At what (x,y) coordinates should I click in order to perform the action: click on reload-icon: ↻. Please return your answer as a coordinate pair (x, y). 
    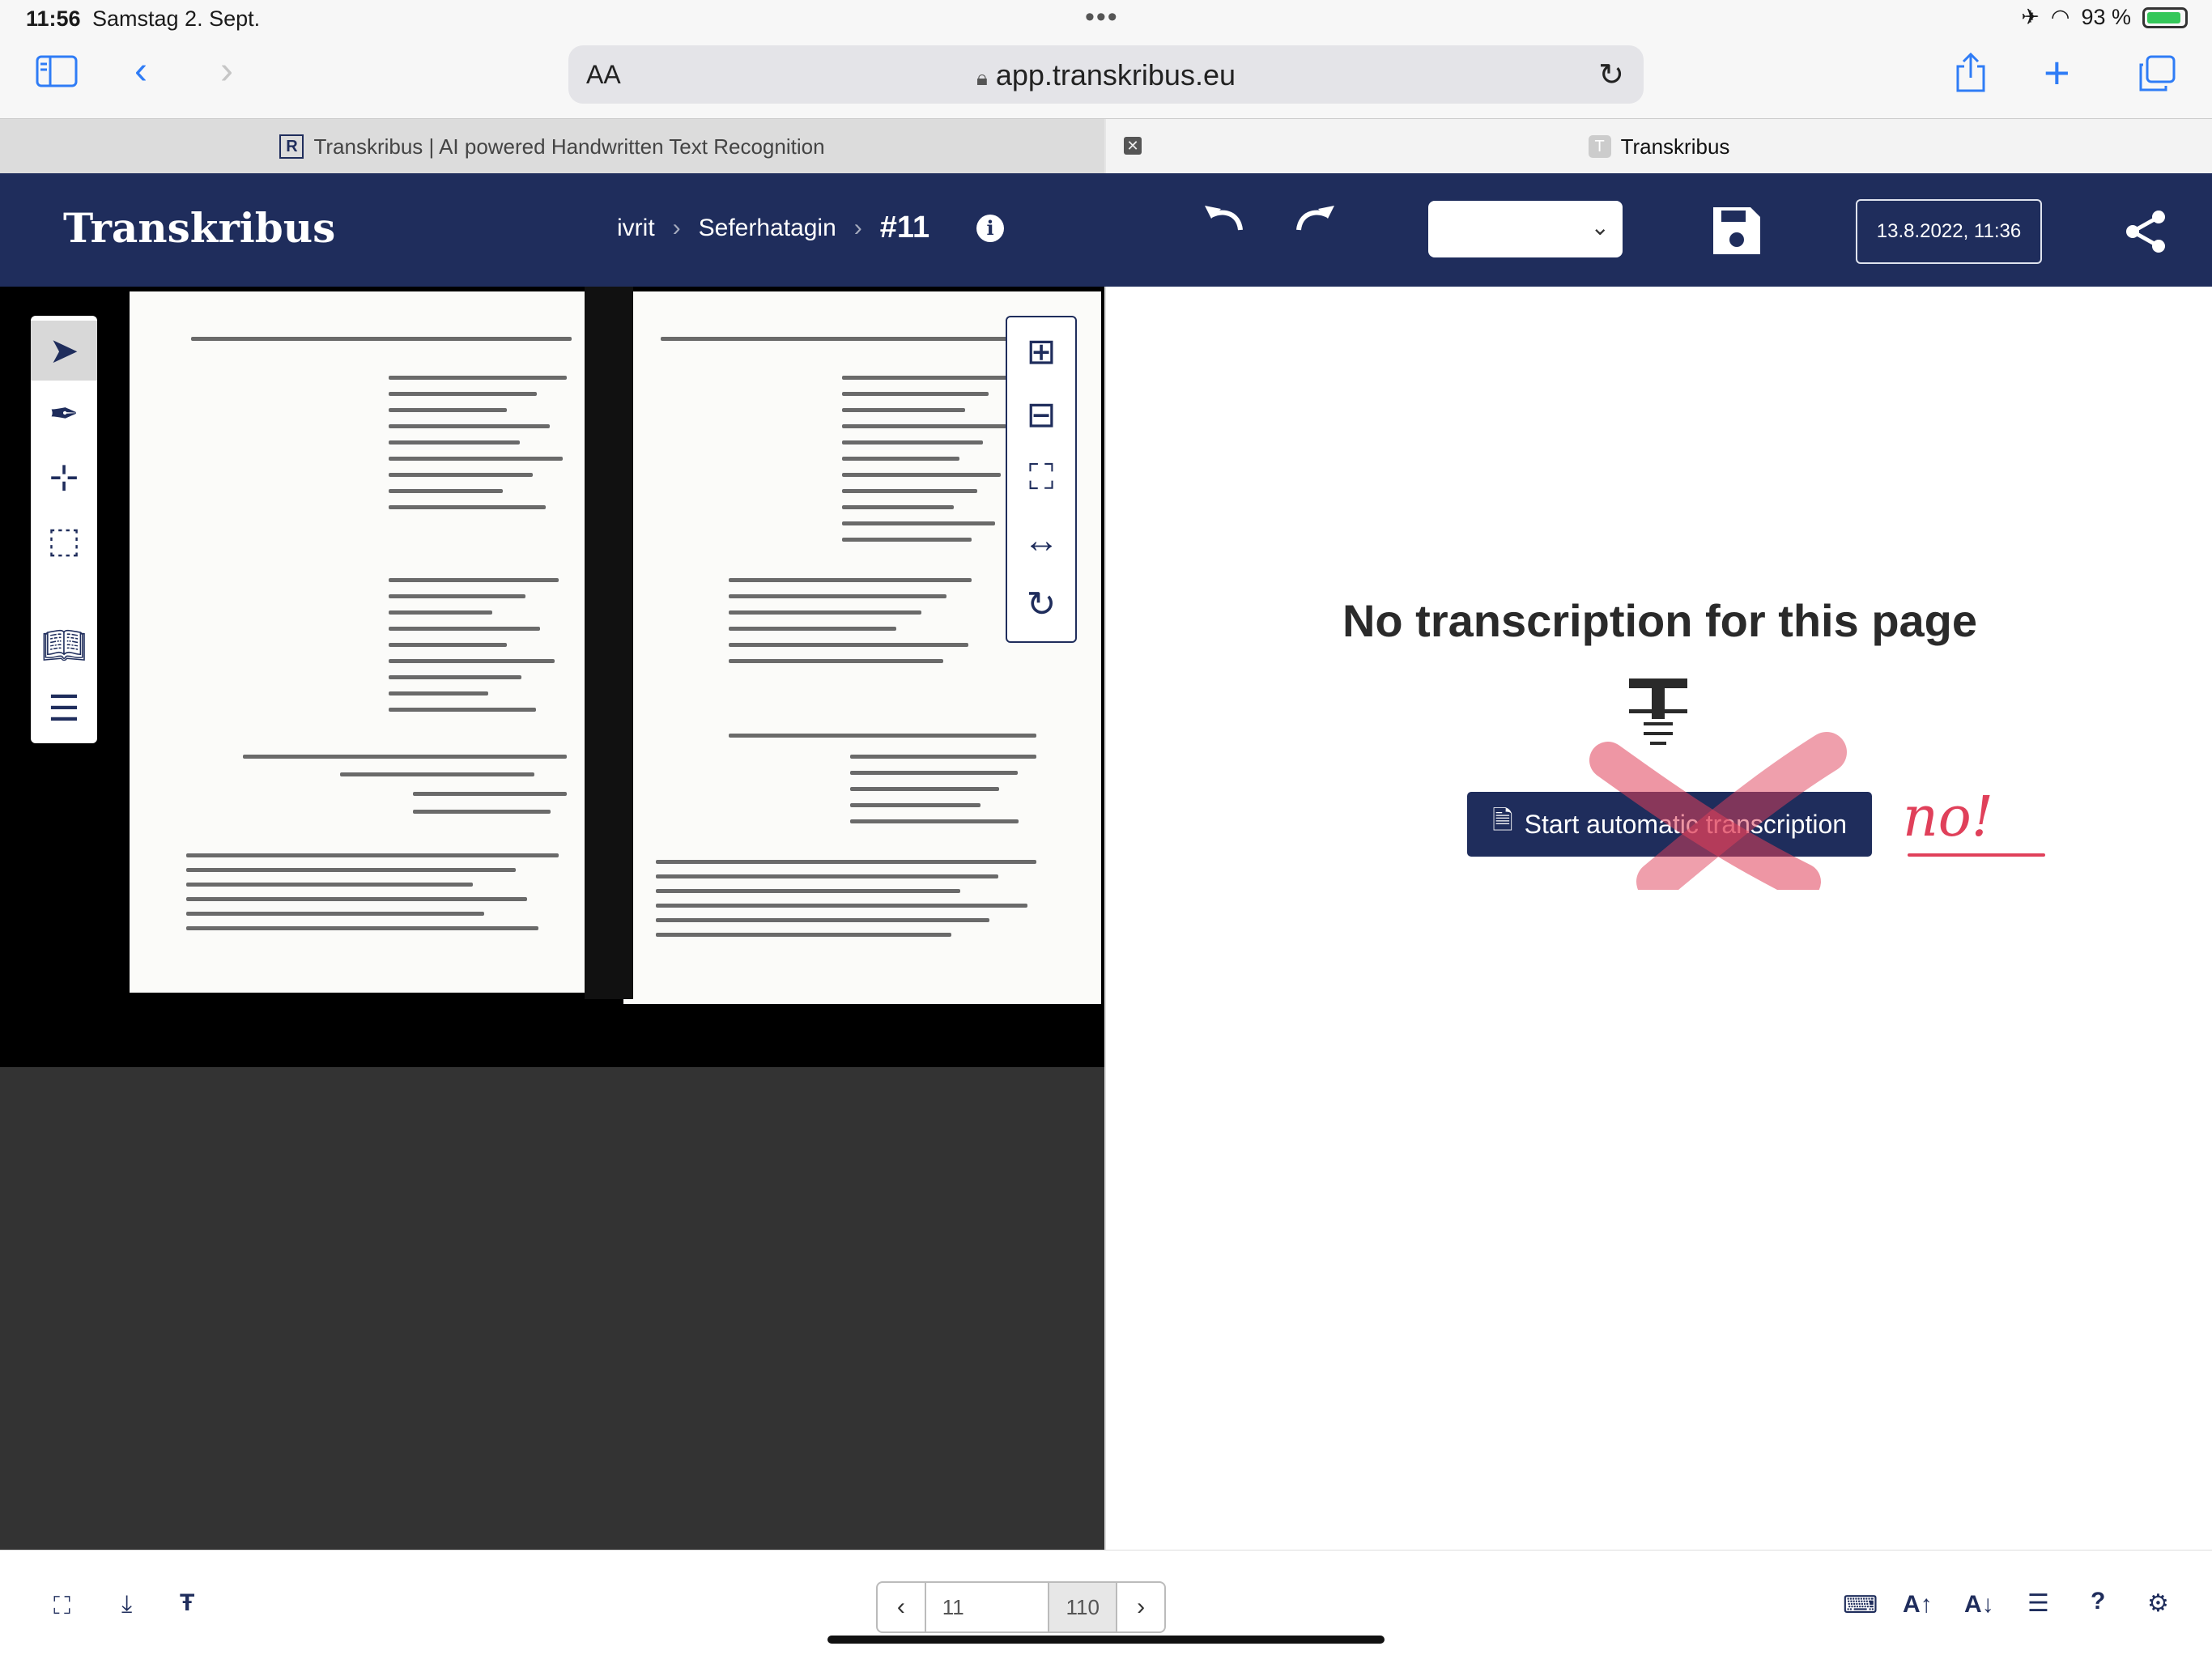
    Looking at the image, I should click on (1611, 75).